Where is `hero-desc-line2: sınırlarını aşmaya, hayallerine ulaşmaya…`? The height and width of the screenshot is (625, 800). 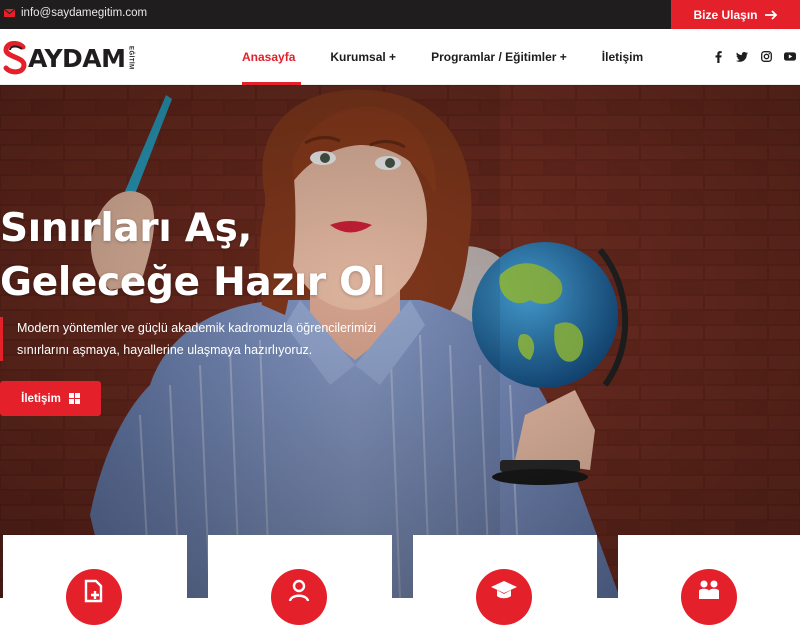 hero-desc-line2: sınırlarını aşmaya, hayallerine ulaşmaya… is located at coordinates (165, 350).